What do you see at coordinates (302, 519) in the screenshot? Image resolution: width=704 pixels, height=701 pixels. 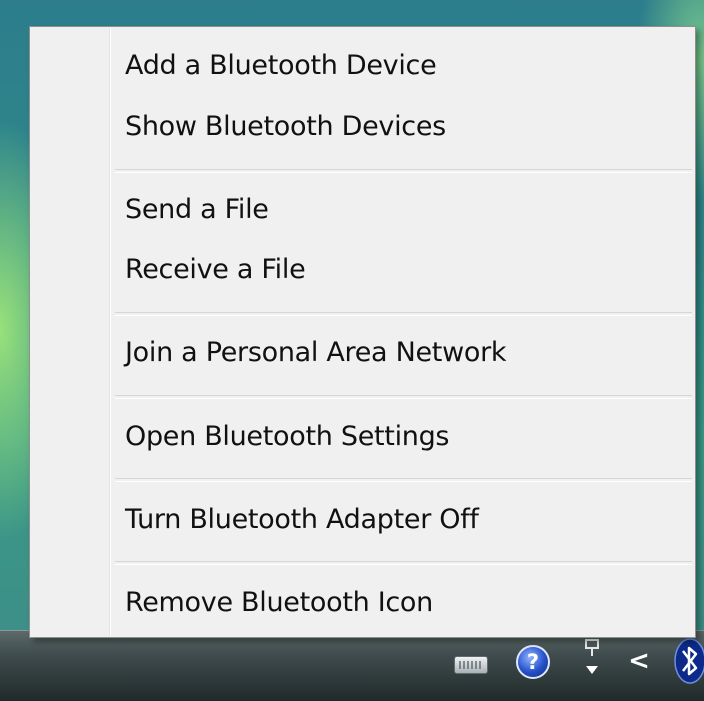 I see `menu-item-label: Turn Bluetooth Adapter Off` at bounding box center [302, 519].